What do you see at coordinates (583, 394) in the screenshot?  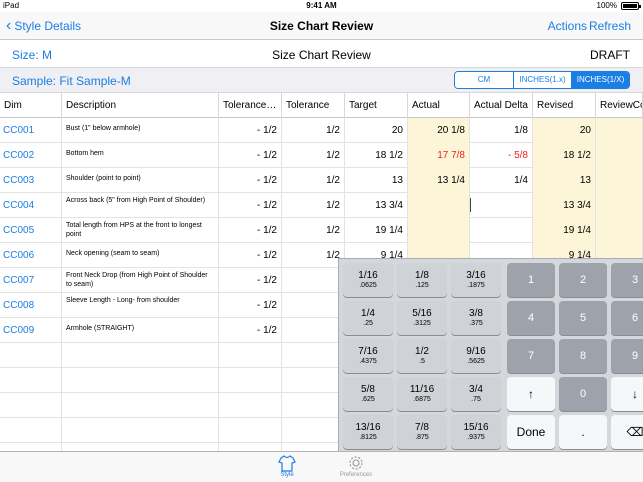 I see `key-0: 0` at bounding box center [583, 394].